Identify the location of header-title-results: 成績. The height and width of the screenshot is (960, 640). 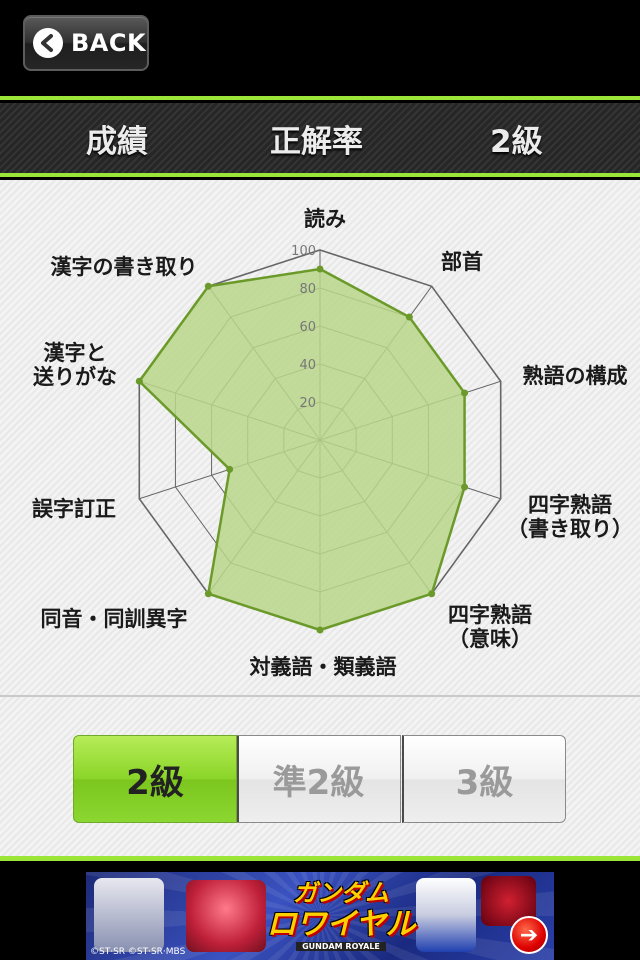
(117, 141).